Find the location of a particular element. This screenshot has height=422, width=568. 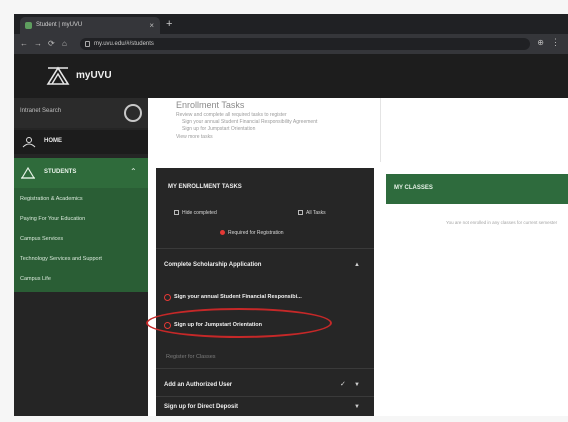

chevron-up-icon: ⌃ is located at coordinates (133, 171).